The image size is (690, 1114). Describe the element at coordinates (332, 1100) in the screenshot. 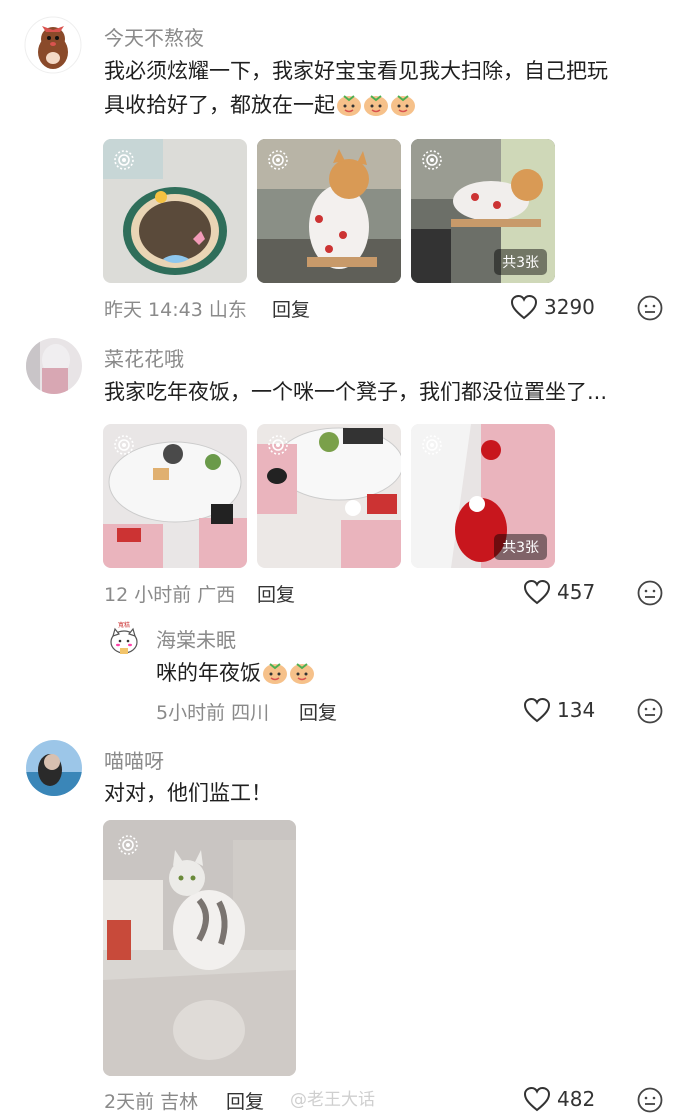

I see `watermark: @老王大话` at that location.